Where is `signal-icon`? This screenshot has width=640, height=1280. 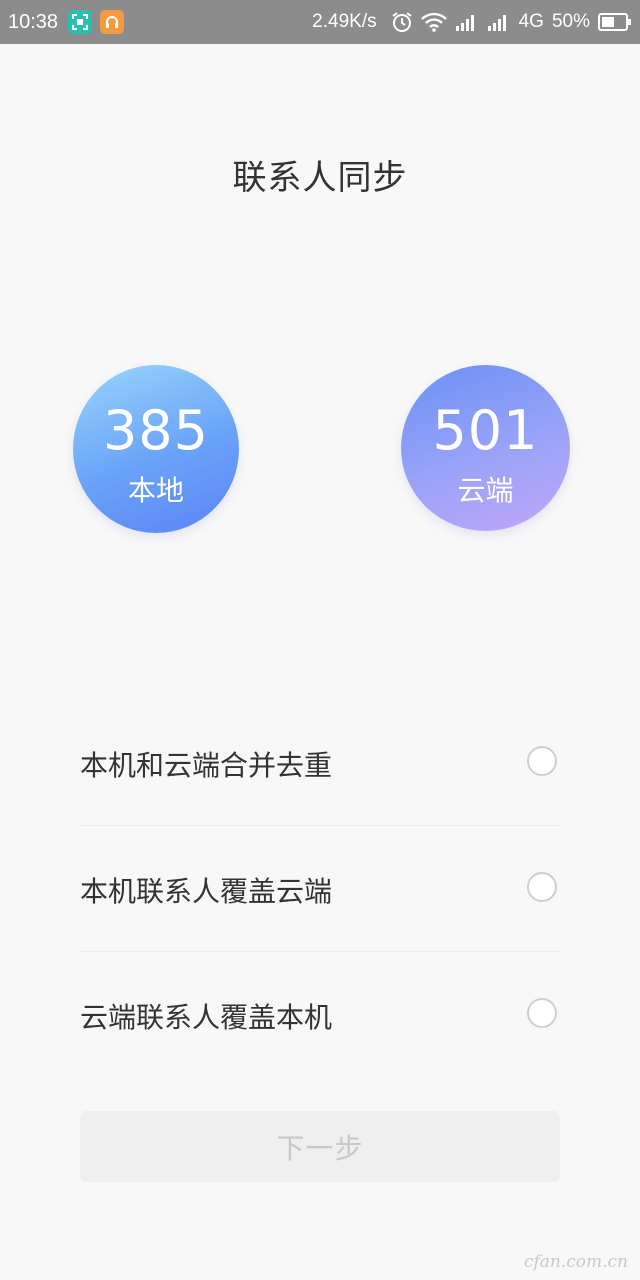
signal-icon is located at coordinates (467, 22).